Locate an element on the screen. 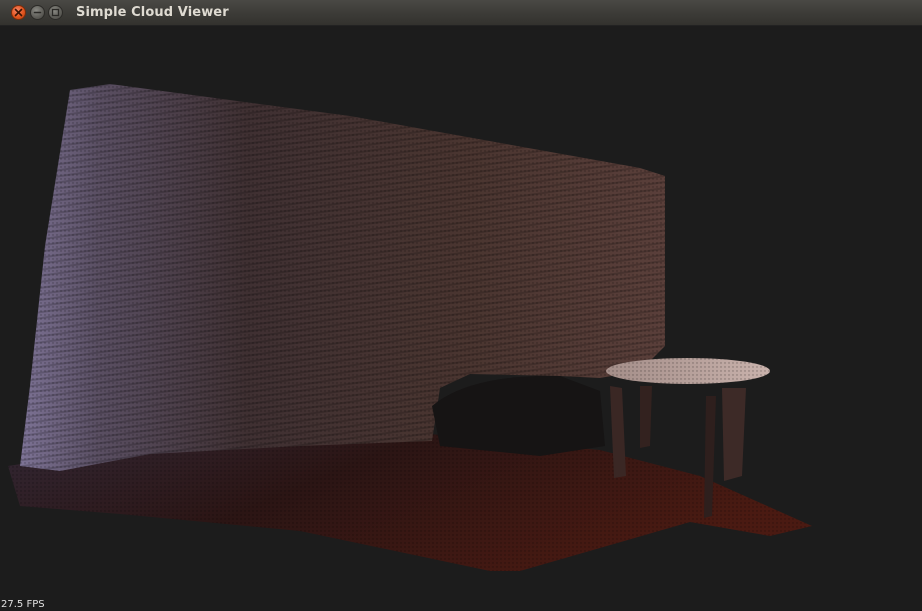  maximize-icon is located at coordinates (55, 12).